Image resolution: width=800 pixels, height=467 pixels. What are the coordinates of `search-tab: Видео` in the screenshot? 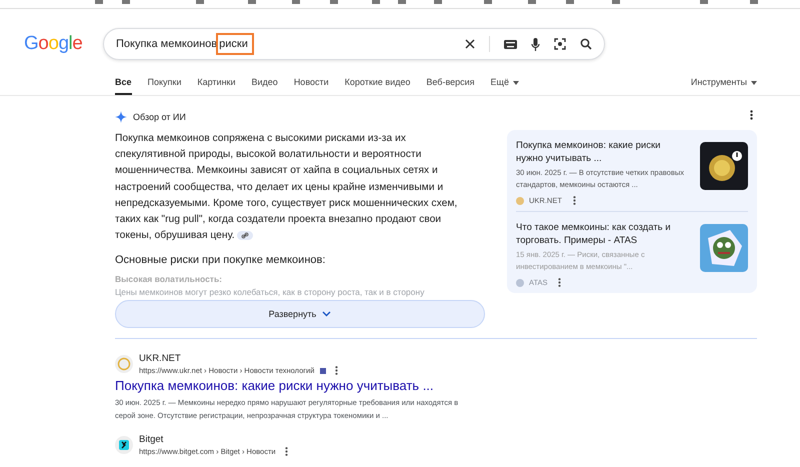 It's located at (265, 83).